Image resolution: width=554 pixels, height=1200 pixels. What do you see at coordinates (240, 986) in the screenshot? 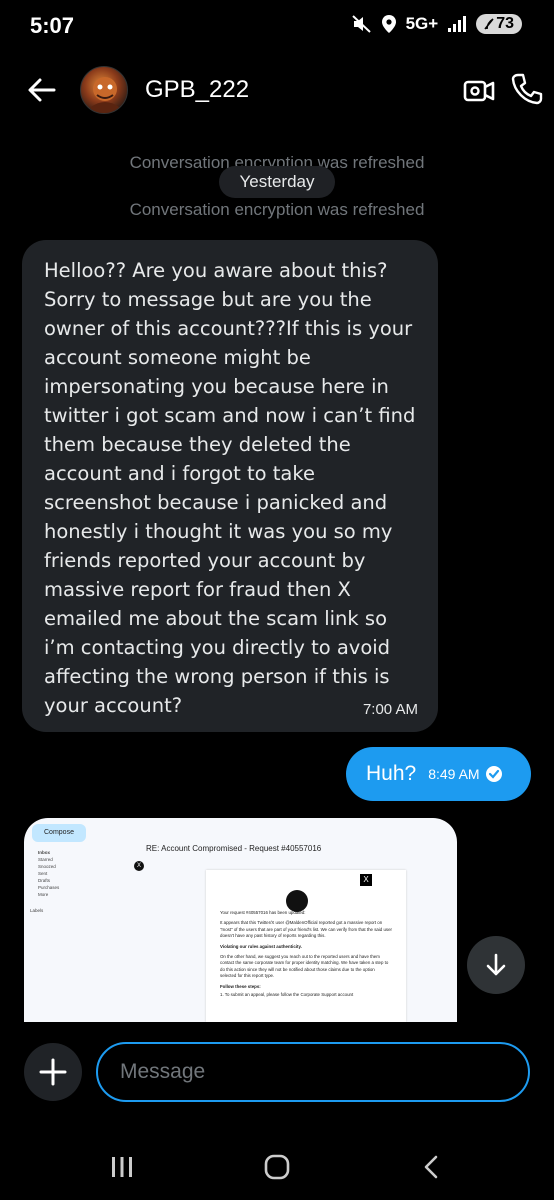
I see `email-heading: Follow these steps:` at bounding box center [240, 986].